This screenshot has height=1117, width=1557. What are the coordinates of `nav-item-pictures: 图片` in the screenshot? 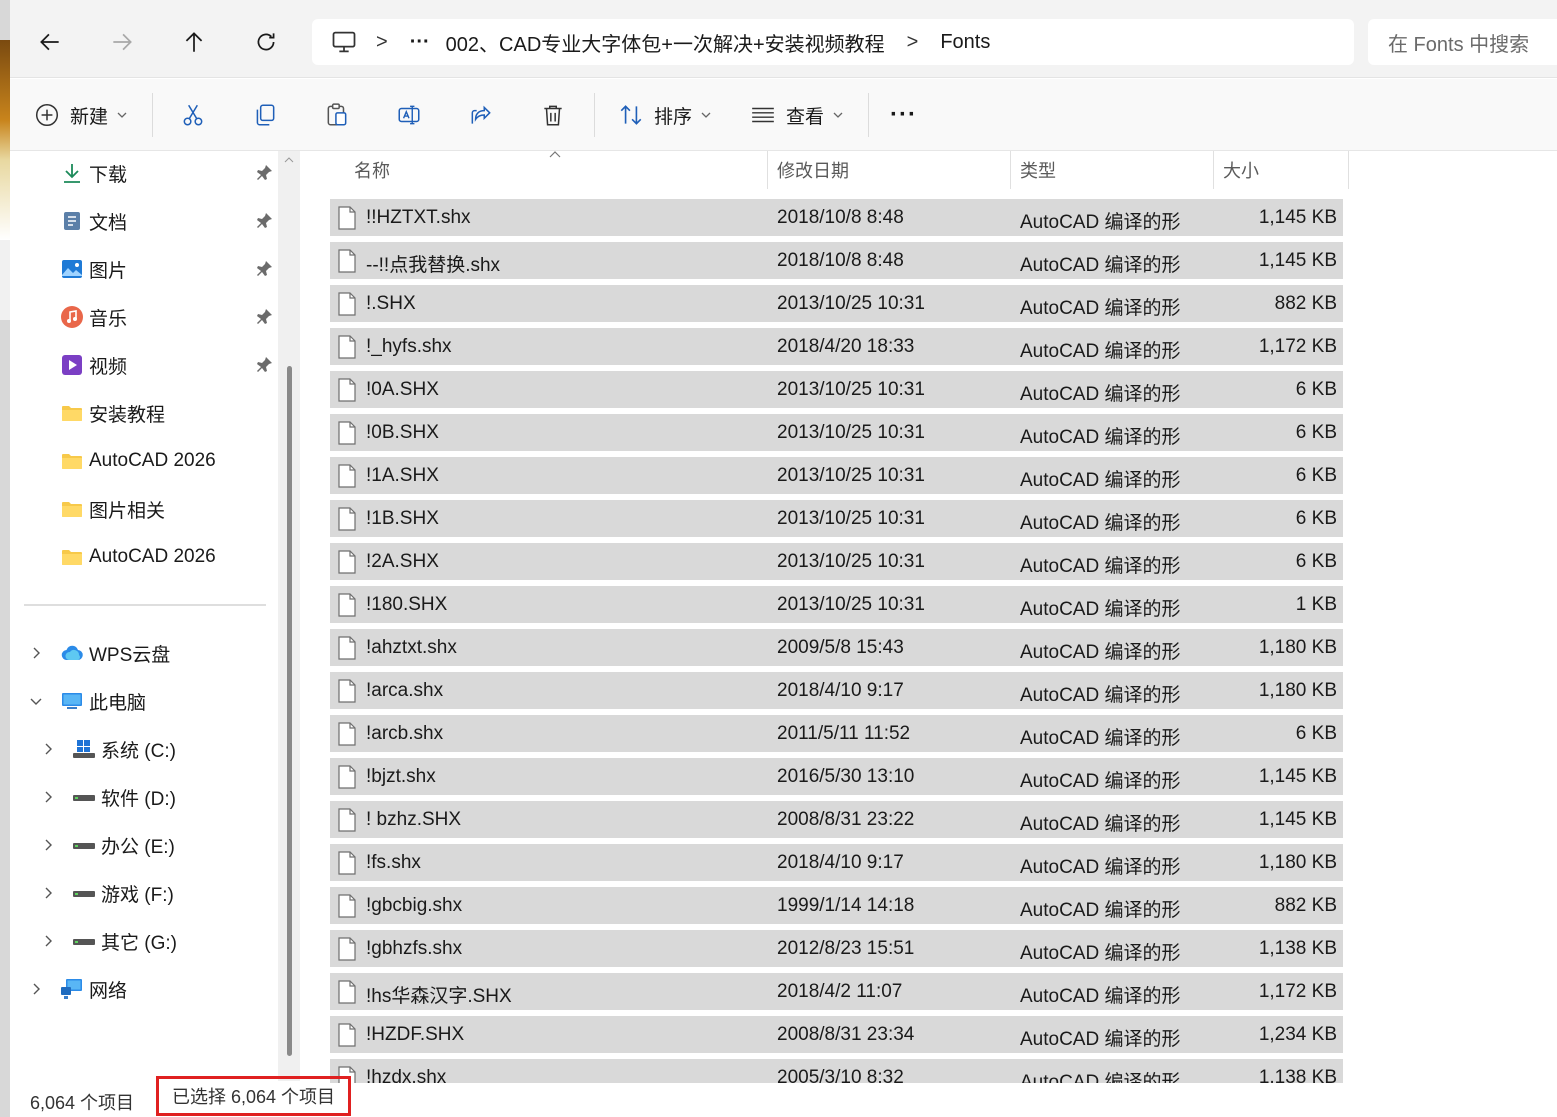 It's located at (150, 269).